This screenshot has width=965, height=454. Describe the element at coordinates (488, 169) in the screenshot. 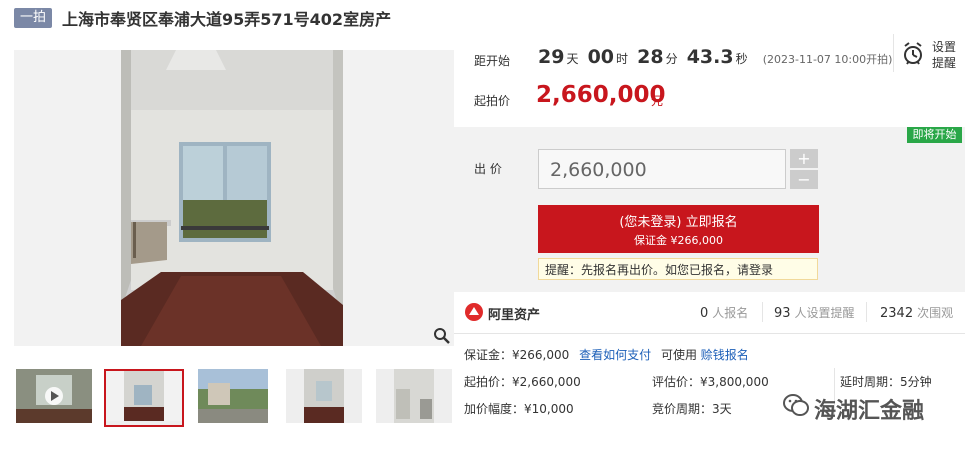

I see `bid-label: 出 价` at that location.